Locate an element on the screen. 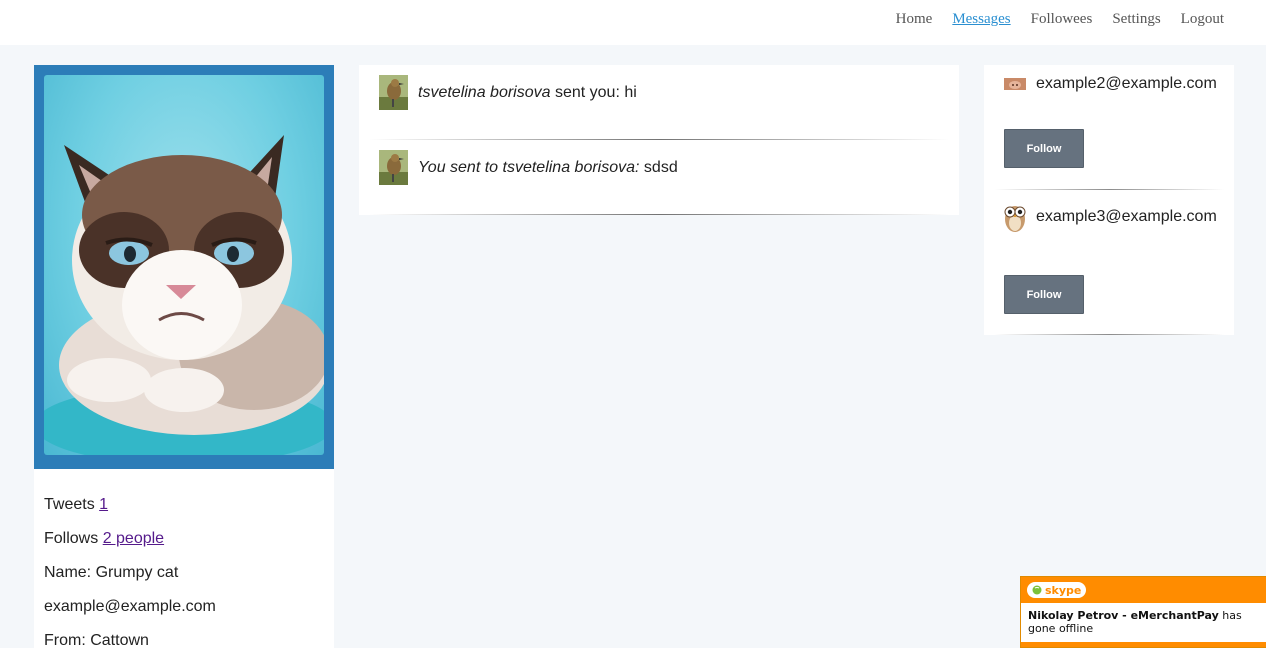 This screenshot has height=648, width=1266. nav-home: Home is located at coordinates (914, 19).